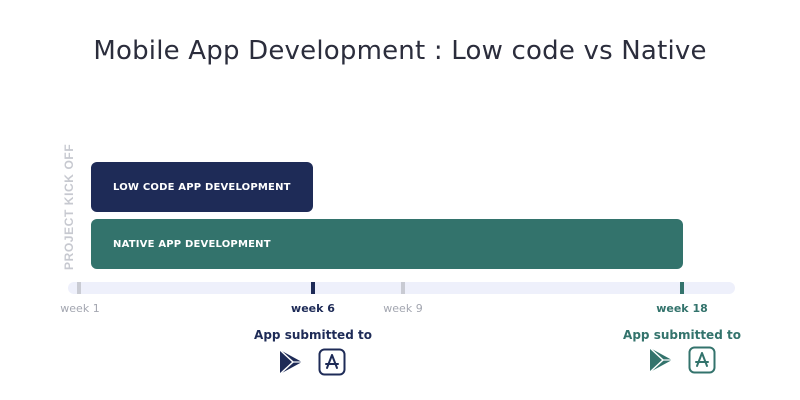  I want to click on native-bar-label: NATIVE APP DEVELOPMENT, so click(192, 244).